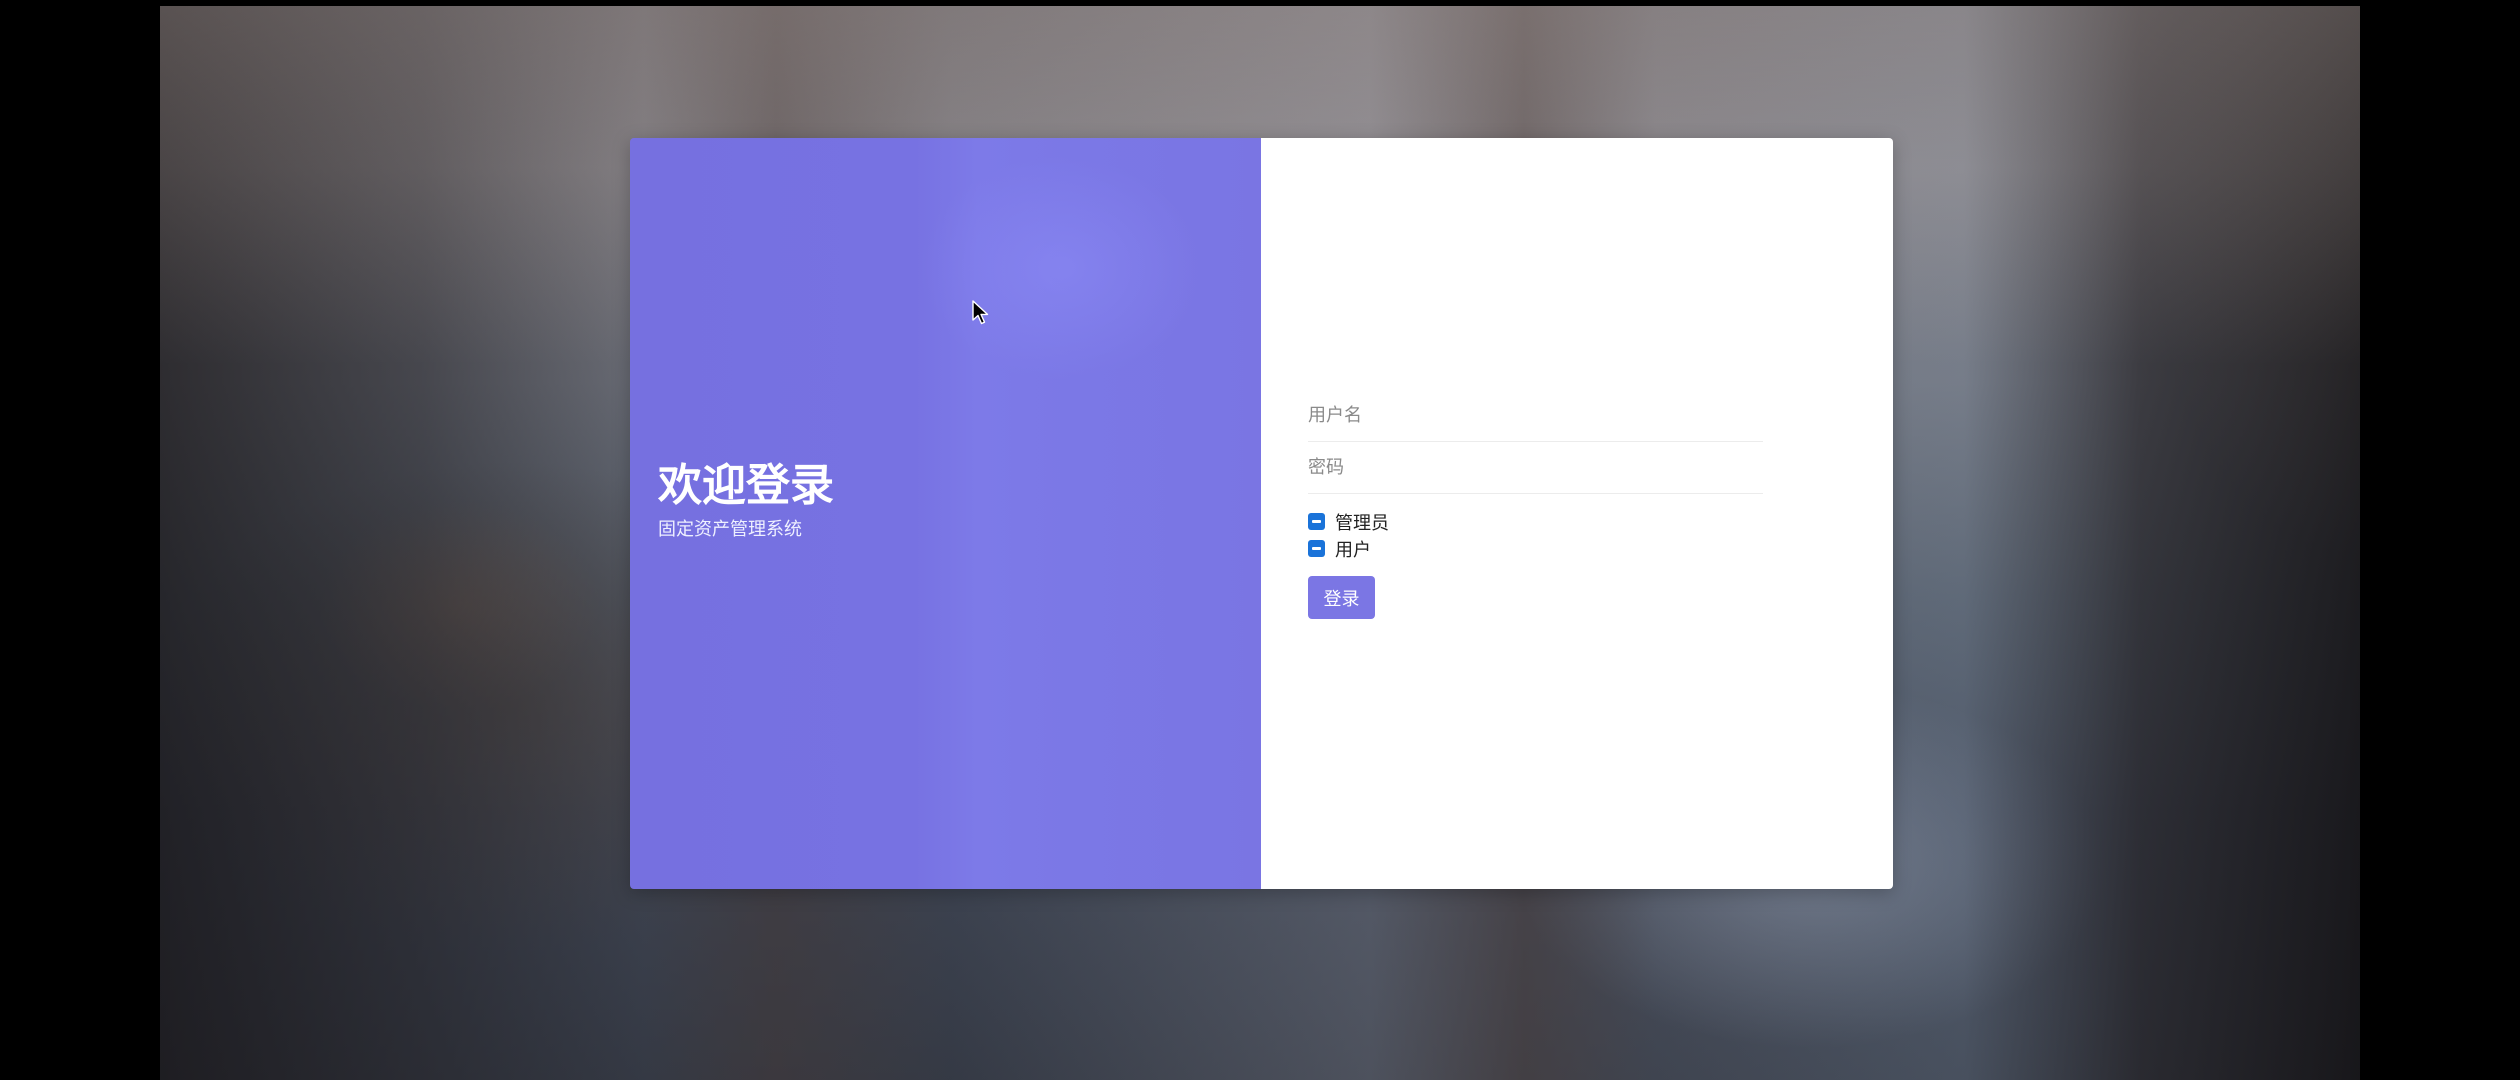  What do you see at coordinates (980, 312) in the screenshot?
I see `mouse-pointer-icon` at bounding box center [980, 312].